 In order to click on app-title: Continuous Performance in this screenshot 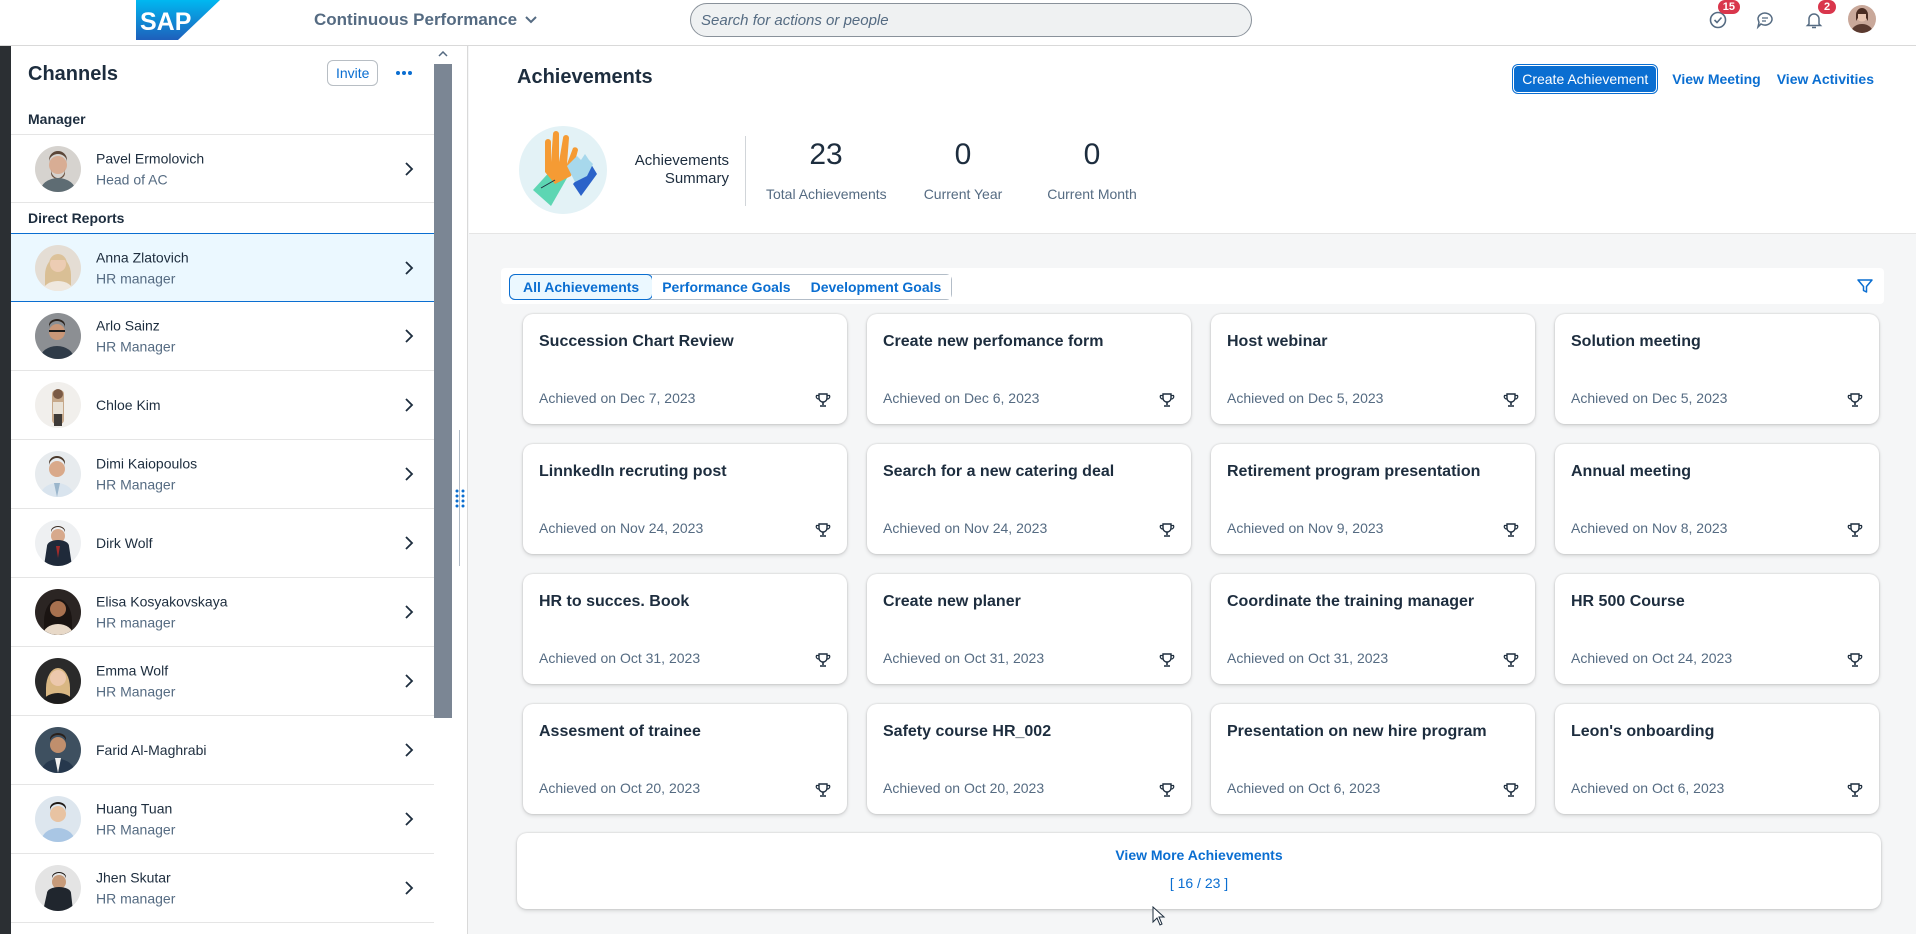, I will do `click(416, 19)`.